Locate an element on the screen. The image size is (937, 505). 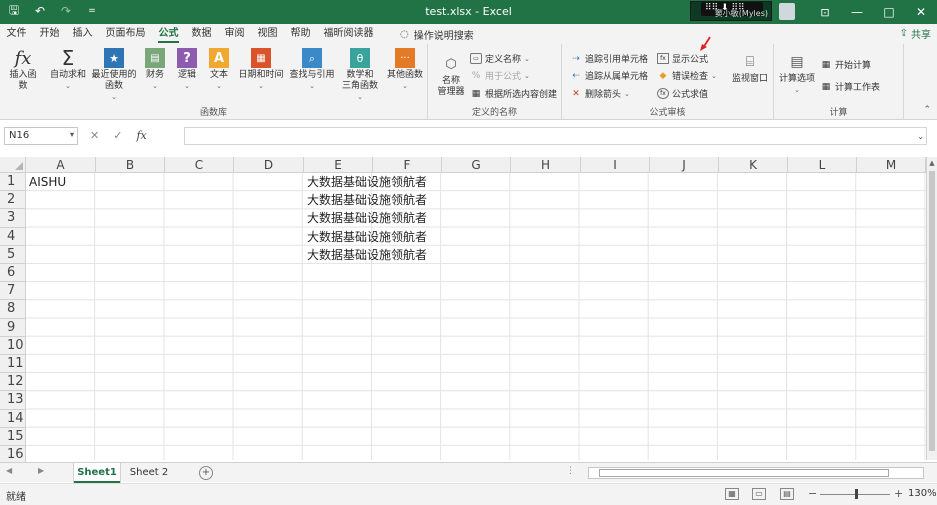
column-header: G is located at coordinates (476, 165).